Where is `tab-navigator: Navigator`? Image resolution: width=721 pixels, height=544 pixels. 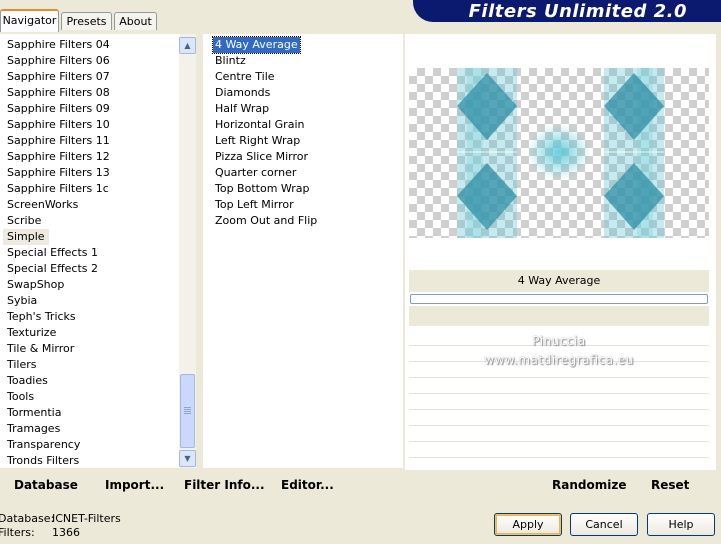 tab-navigator: Navigator is located at coordinates (29, 20).